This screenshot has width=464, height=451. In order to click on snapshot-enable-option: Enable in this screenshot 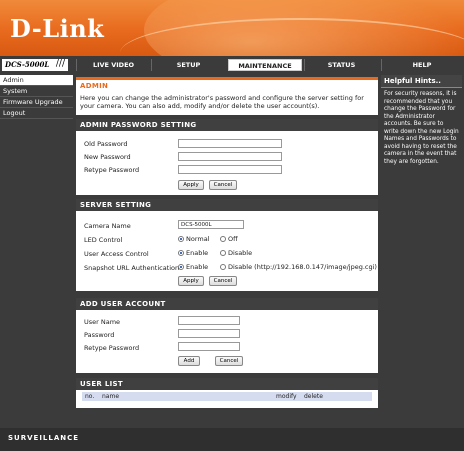, I will do `click(193, 267)`.